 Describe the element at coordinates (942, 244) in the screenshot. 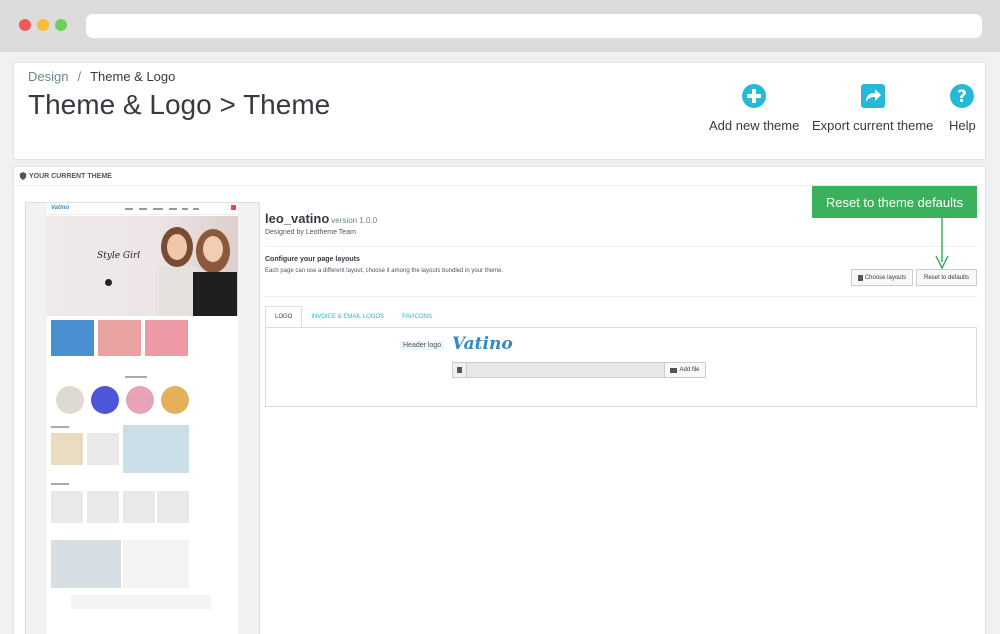

I see `callout-arrow-icon` at that location.